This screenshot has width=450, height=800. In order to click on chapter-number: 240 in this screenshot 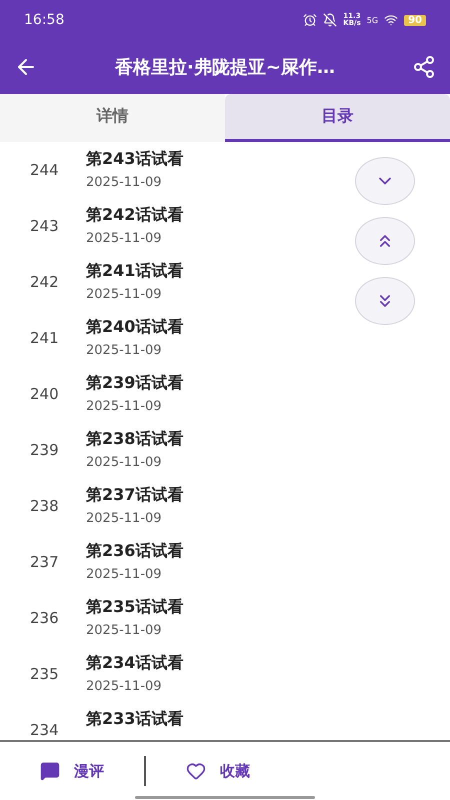, I will do `click(44, 394)`.